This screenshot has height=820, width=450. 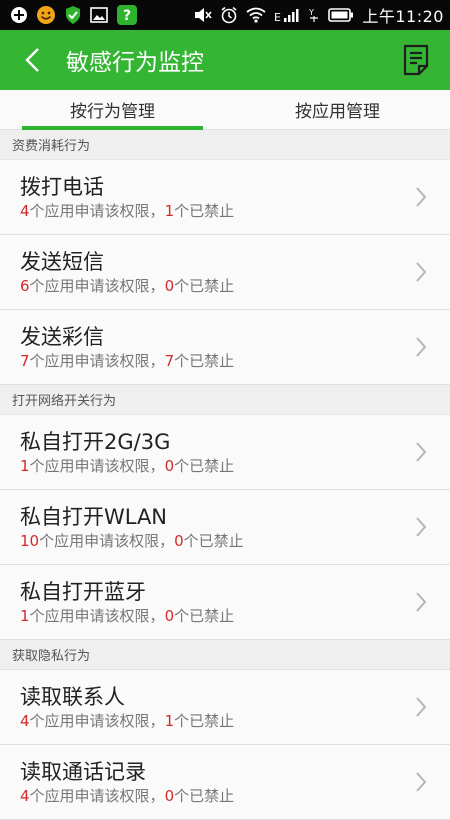 What do you see at coordinates (169, 361) in the screenshot?
I see `blocked-count: 7` at bounding box center [169, 361].